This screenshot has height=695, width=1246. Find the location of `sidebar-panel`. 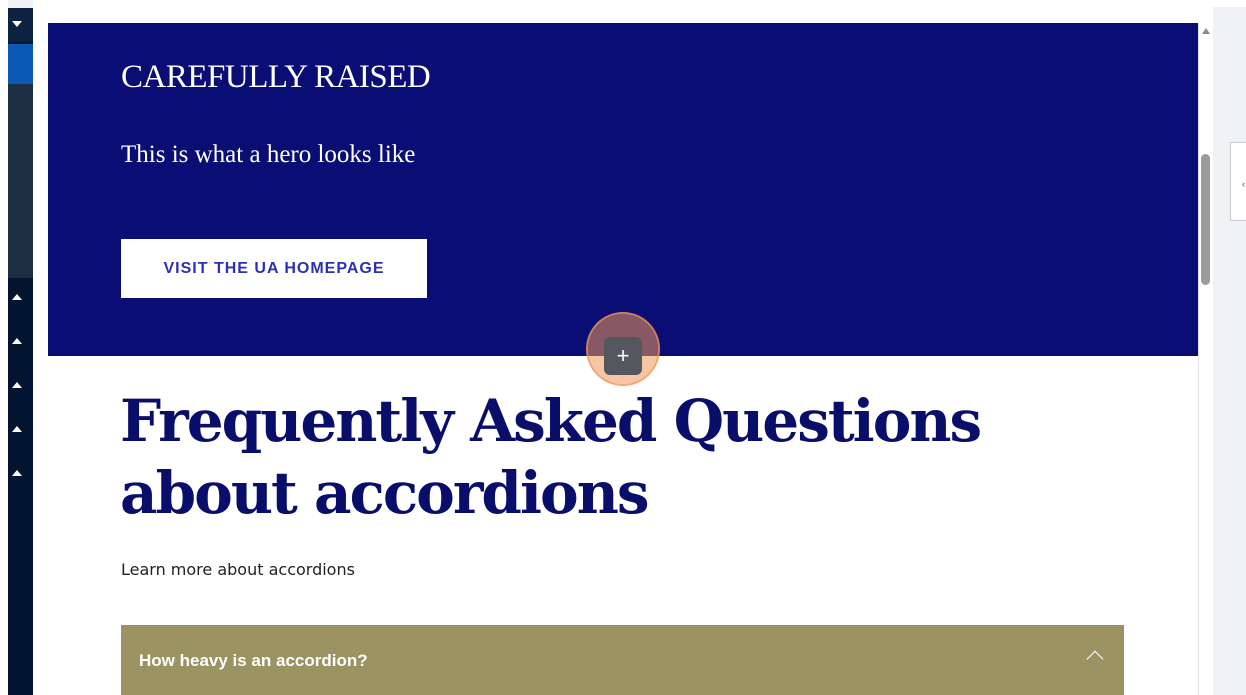

sidebar-panel is located at coordinates (20, 181).